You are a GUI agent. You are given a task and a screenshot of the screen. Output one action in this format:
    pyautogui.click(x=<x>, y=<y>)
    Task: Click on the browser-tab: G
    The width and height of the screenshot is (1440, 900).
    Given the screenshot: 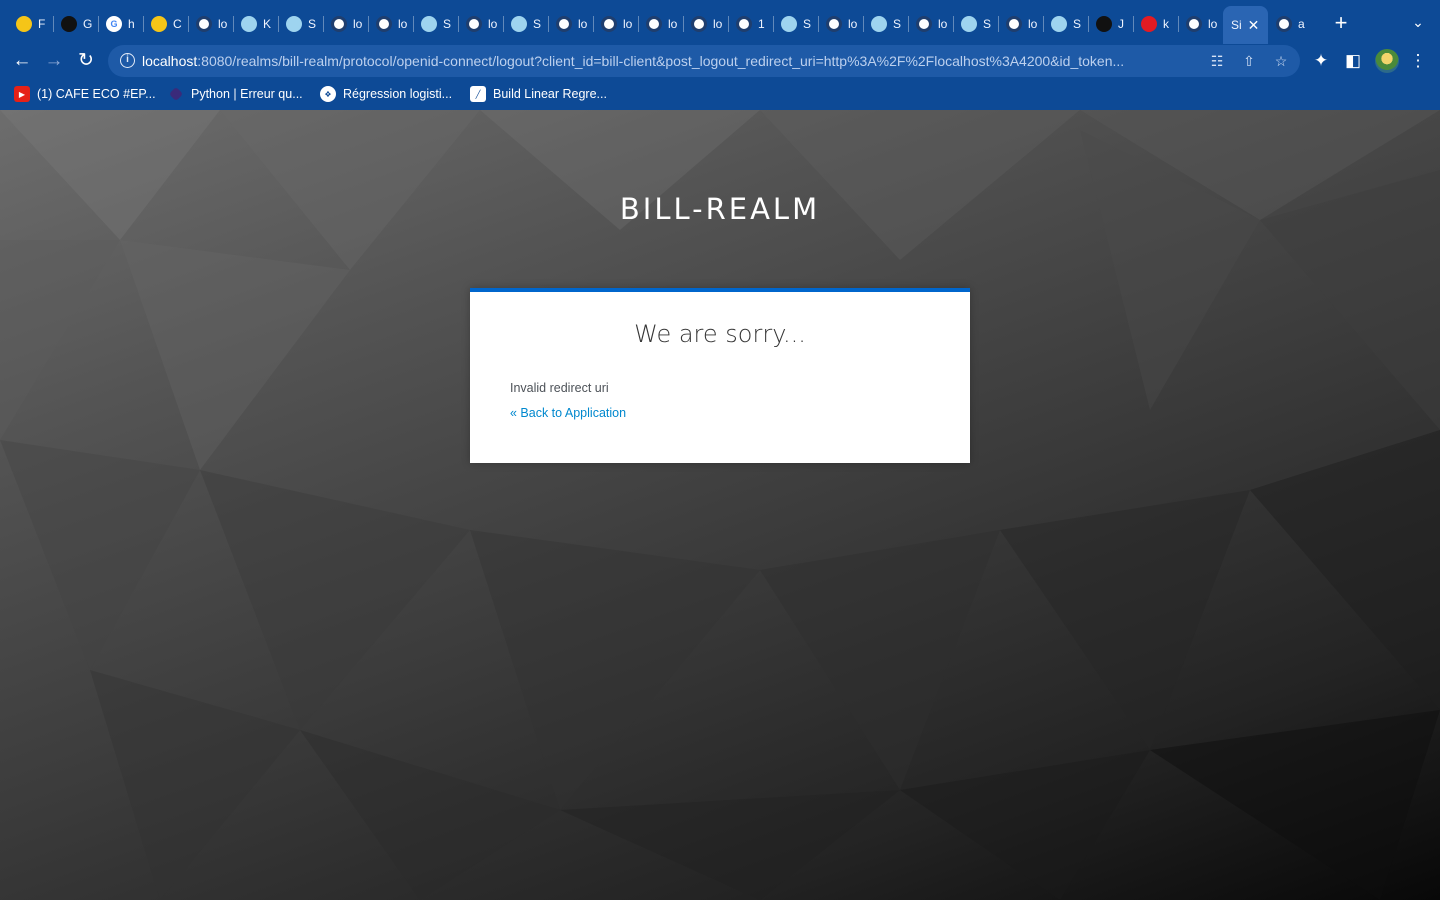 What is the action you would take?
    pyautogui.click(x=75, y=24)
    